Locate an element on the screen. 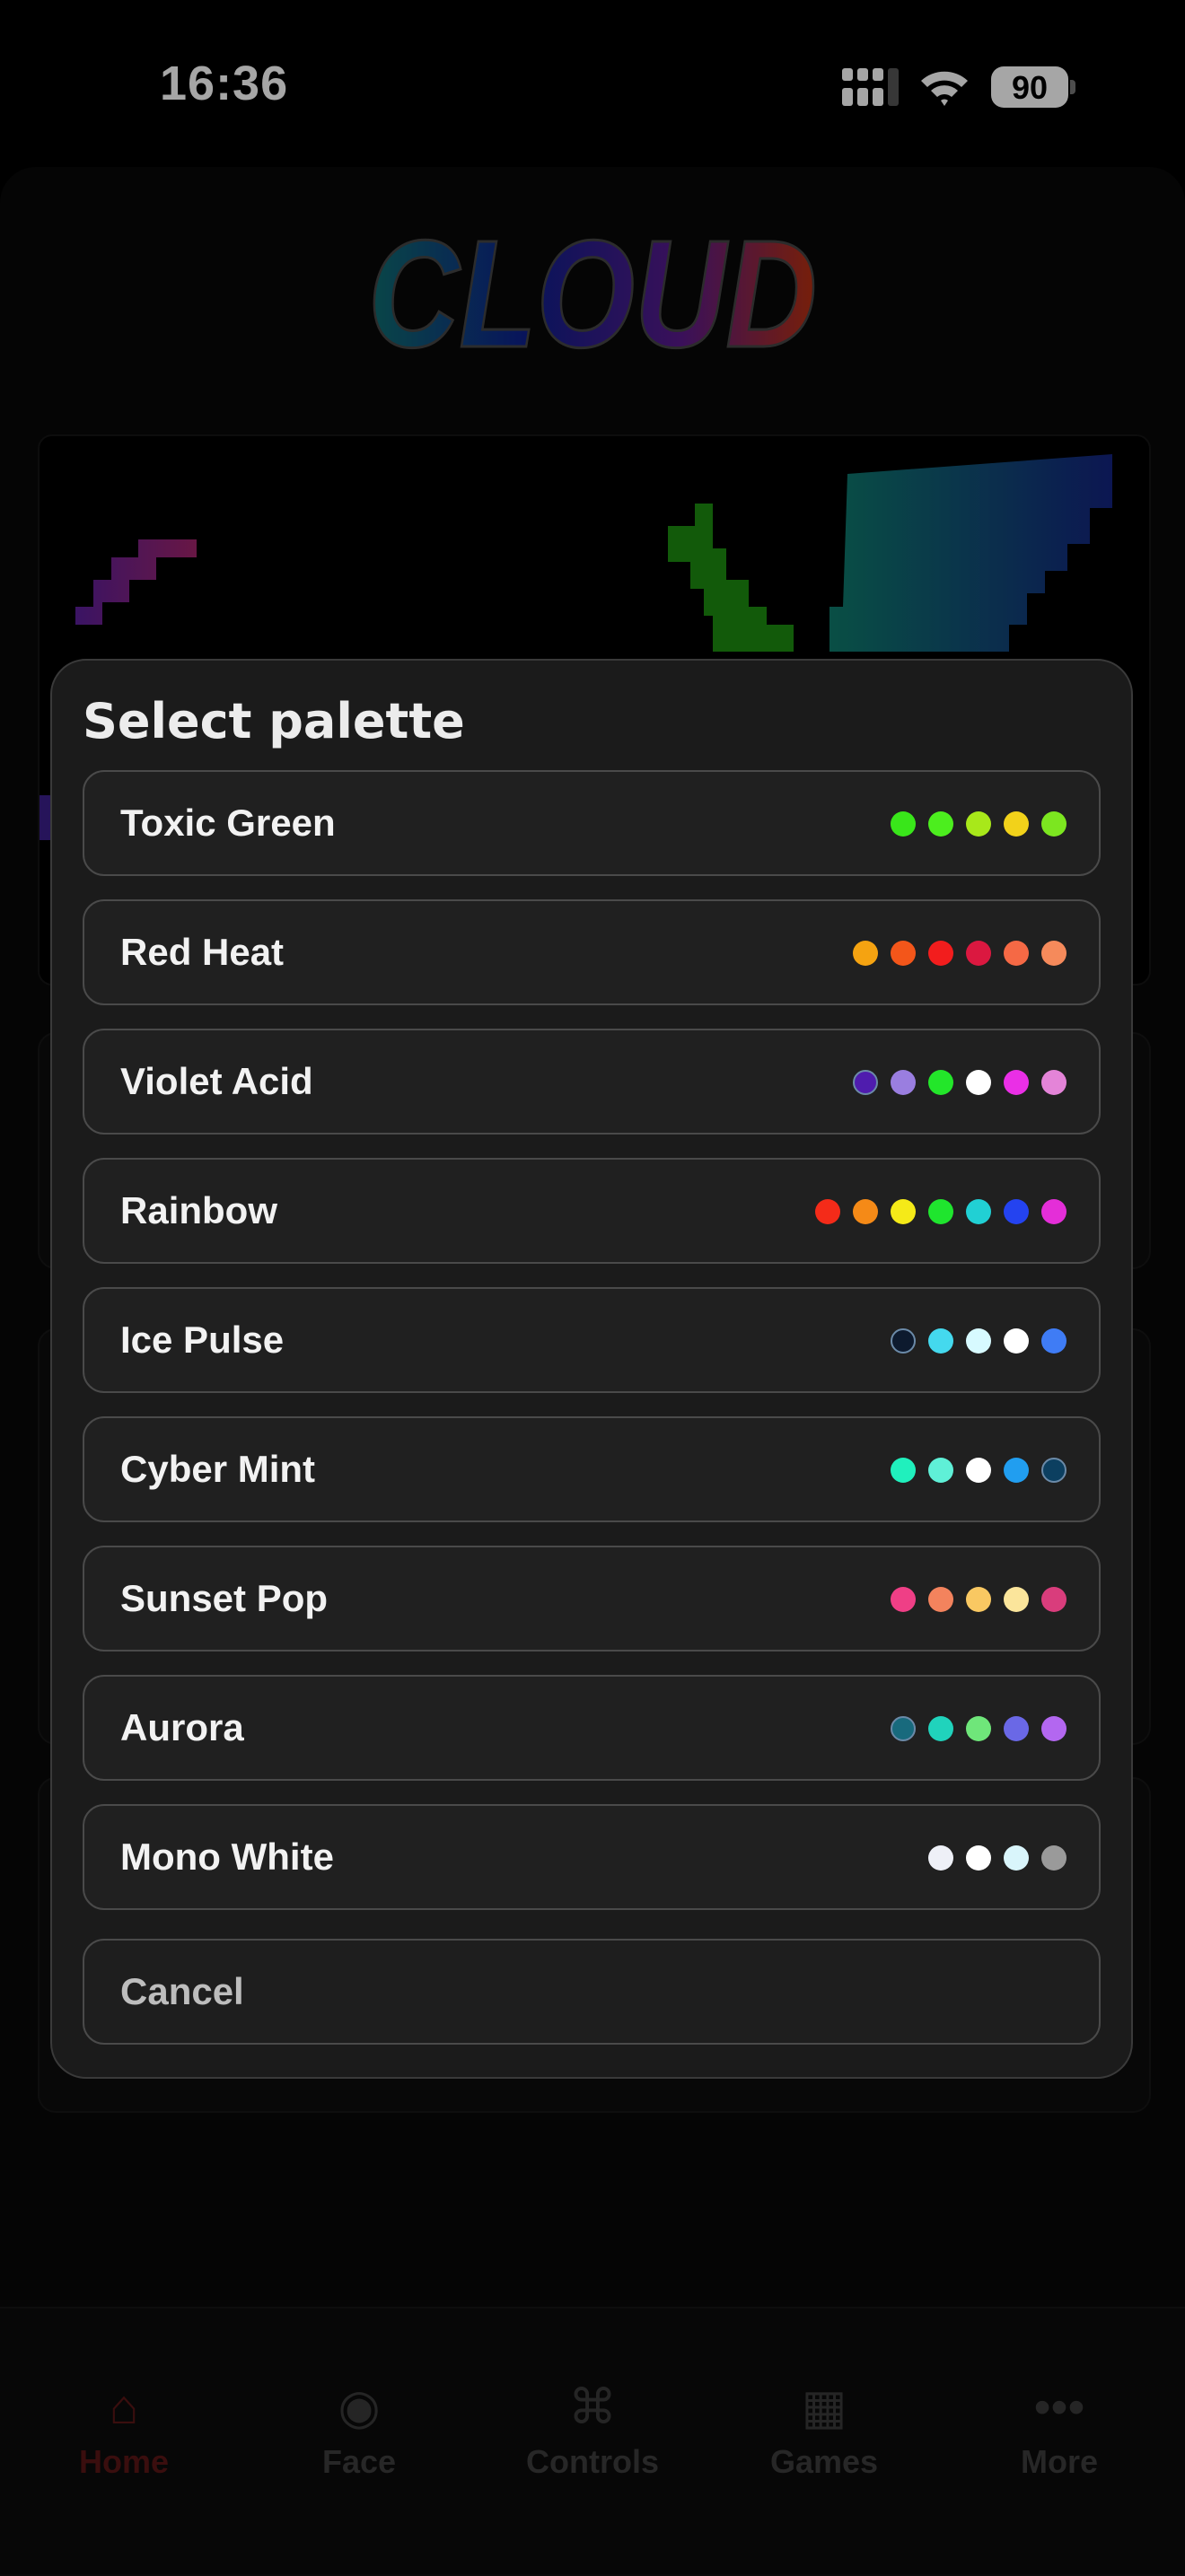 This screenshot has height=2576, width=1185. palette-option: Red Heat is located at coordinates (592, 952).